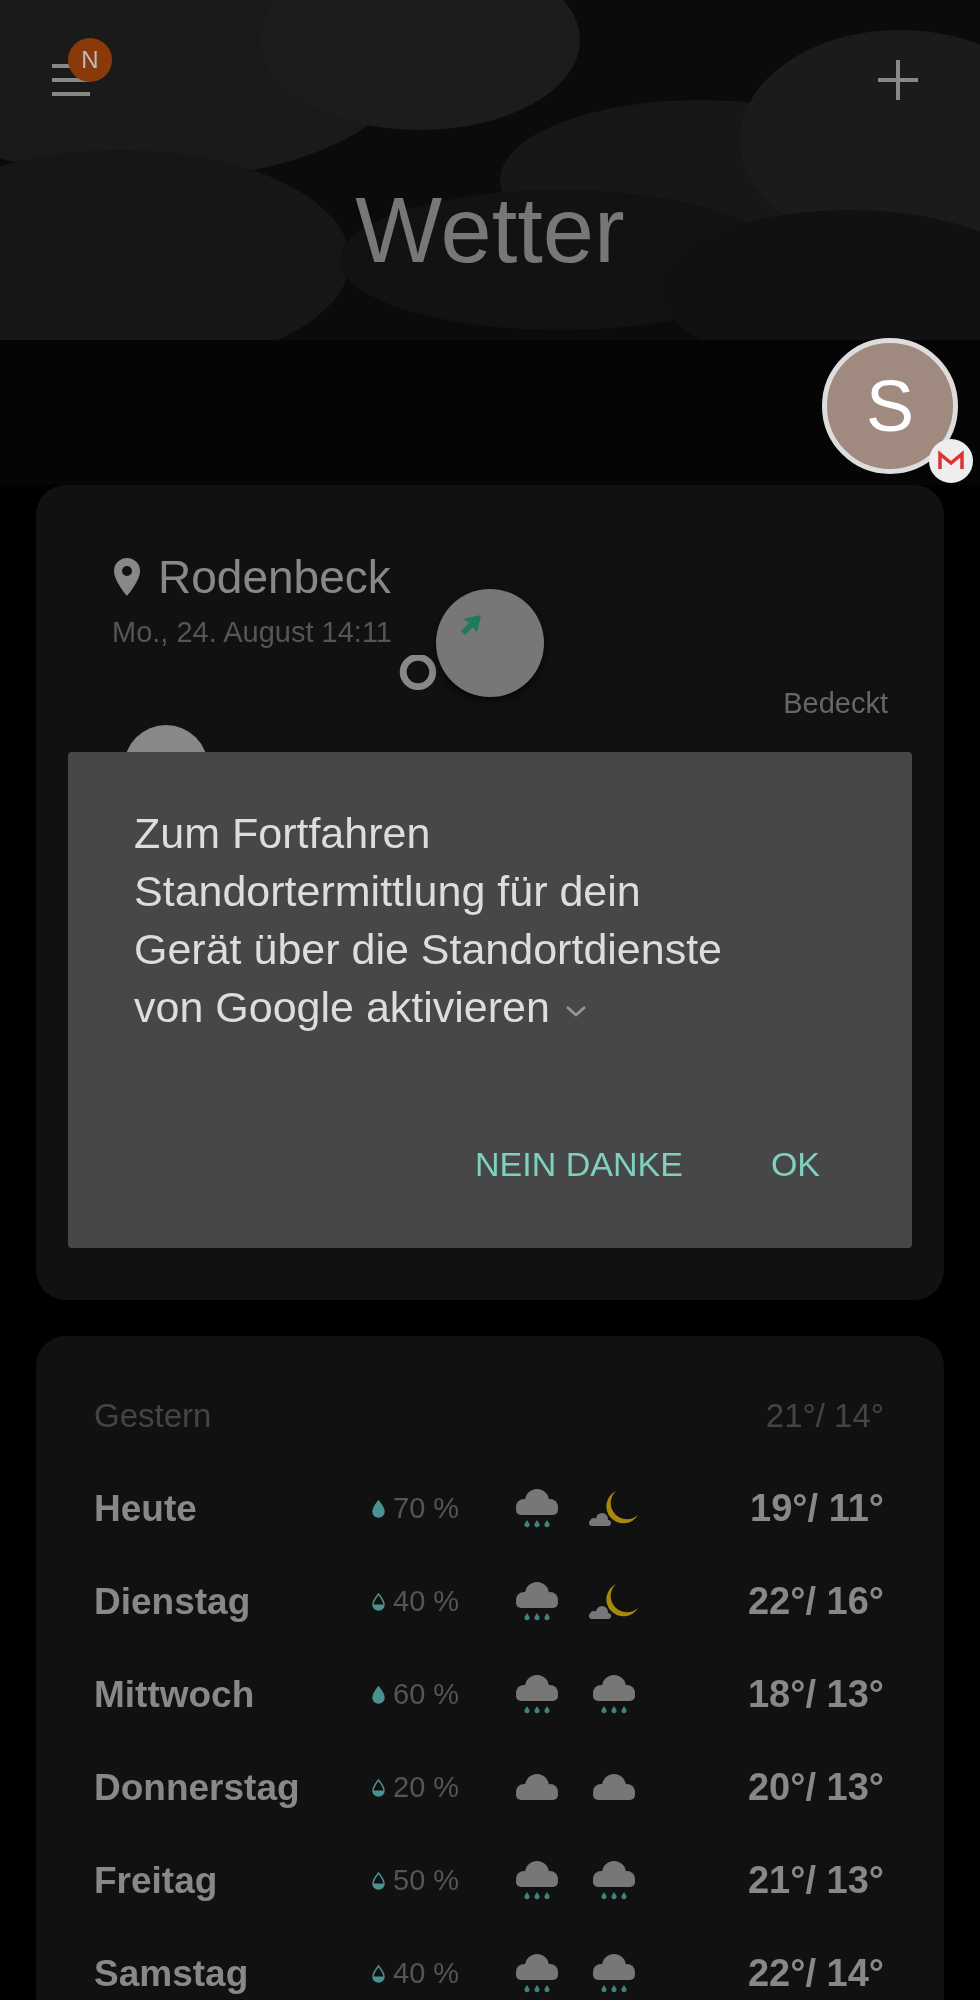  What do you see at coordinates (172, 1973) in the screenshot?
I see `day-name: Samstag` at bounding box center [172, 1973].